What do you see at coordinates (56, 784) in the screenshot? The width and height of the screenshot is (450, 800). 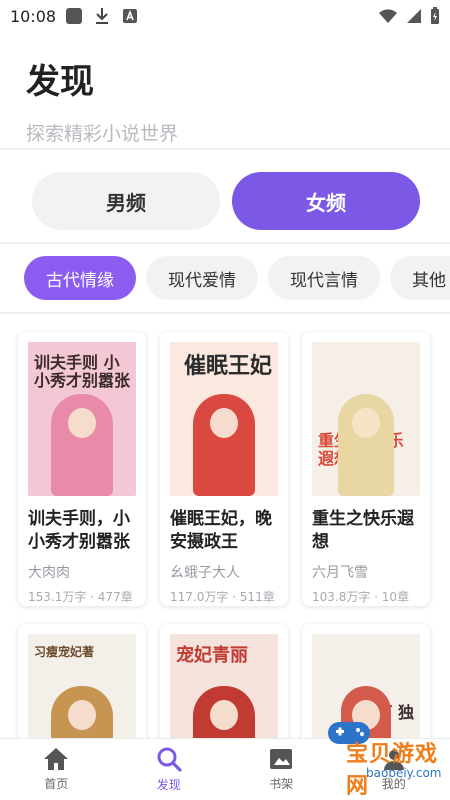 I see `nav-home-label: 首页` at bounding box center [56, 784].